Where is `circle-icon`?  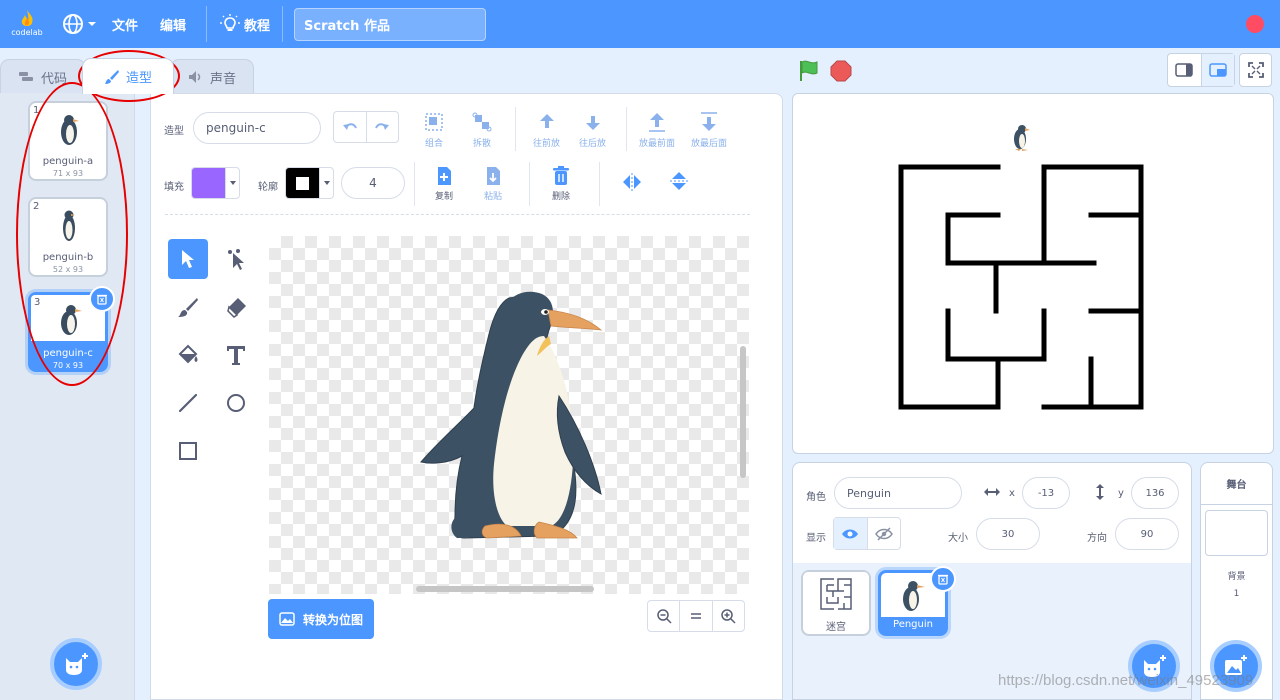 circle-icon is located at coordinates (236, 403).